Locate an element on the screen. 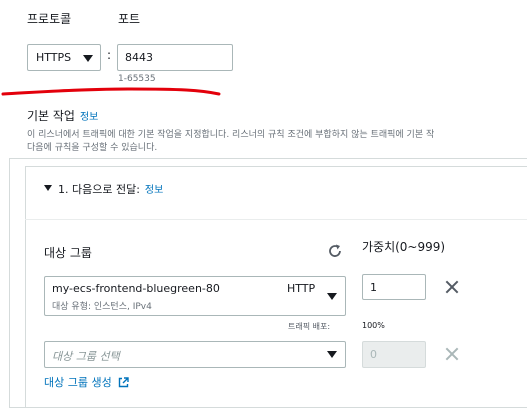 The height and width of the screenshot is (408, 527). target-group-type: 대상 유형: 인스턴스, IPv4 is located at coordinates (102, 307).